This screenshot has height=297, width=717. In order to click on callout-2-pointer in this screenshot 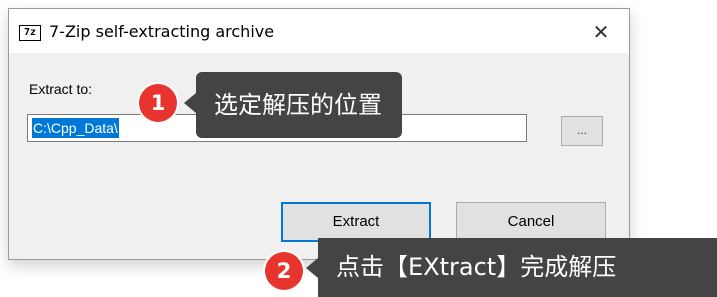, I will do `click(312, 268)`.